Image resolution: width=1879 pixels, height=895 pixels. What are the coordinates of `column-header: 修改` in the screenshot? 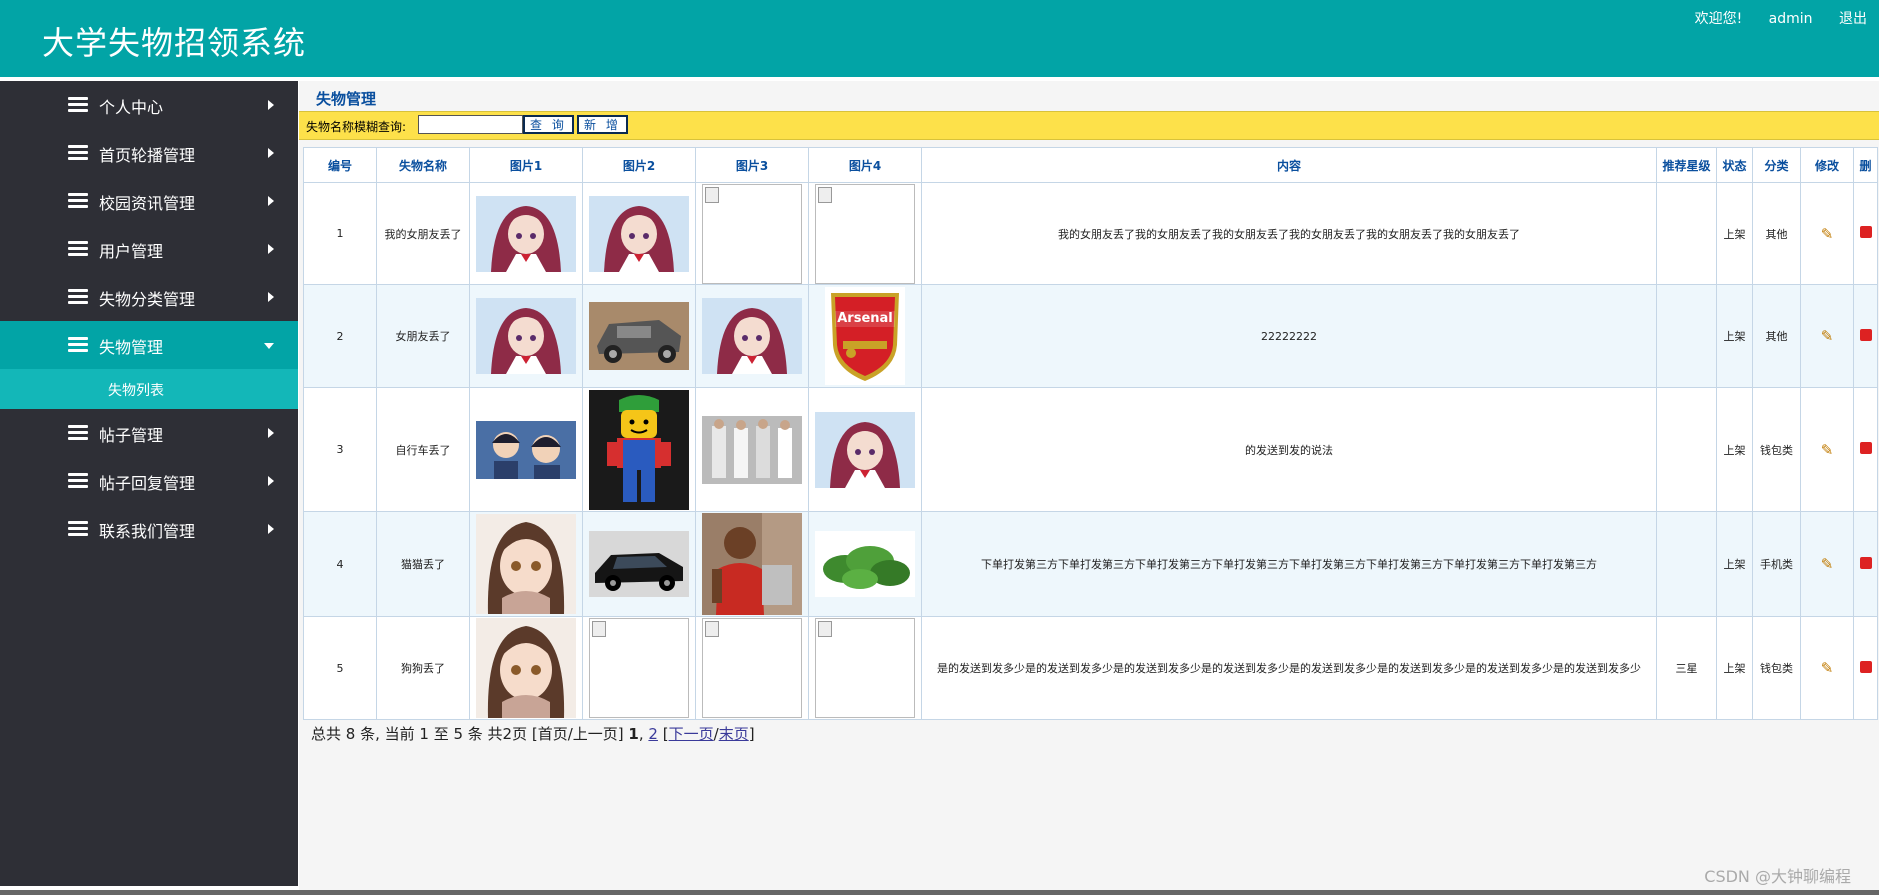 It's located at (1827, 165).